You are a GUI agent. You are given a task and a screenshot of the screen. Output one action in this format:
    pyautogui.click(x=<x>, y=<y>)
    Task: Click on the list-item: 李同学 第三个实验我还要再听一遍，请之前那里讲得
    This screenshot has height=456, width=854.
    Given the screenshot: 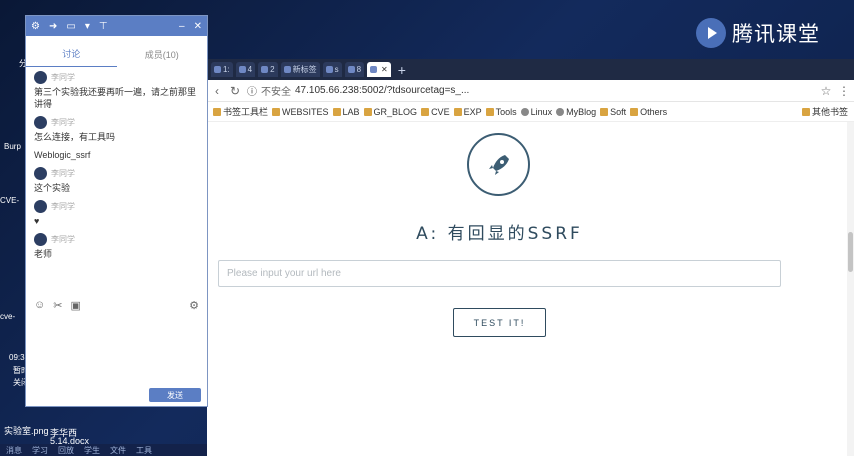 What is the action you would take?
    pyautogui.click(x=116, y=90)
    